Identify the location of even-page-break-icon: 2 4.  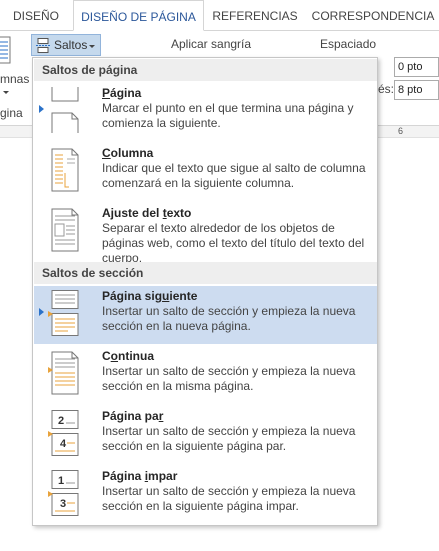
(63, 433).